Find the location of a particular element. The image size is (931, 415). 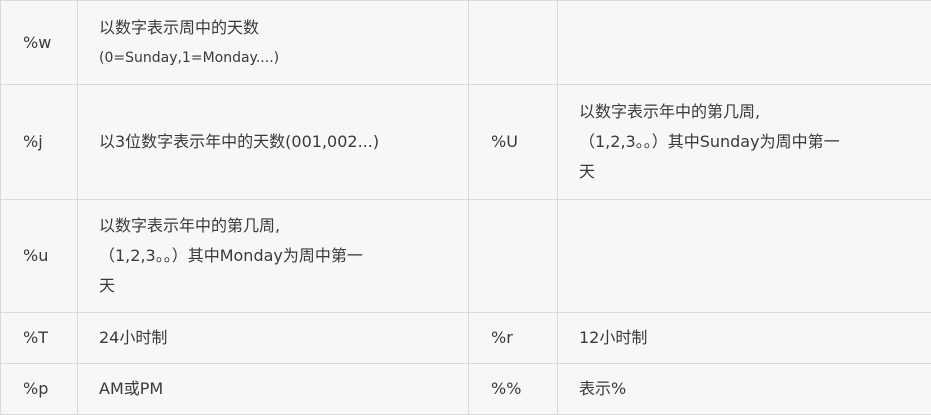

format-code: %u is located at coordinates (35, 255).